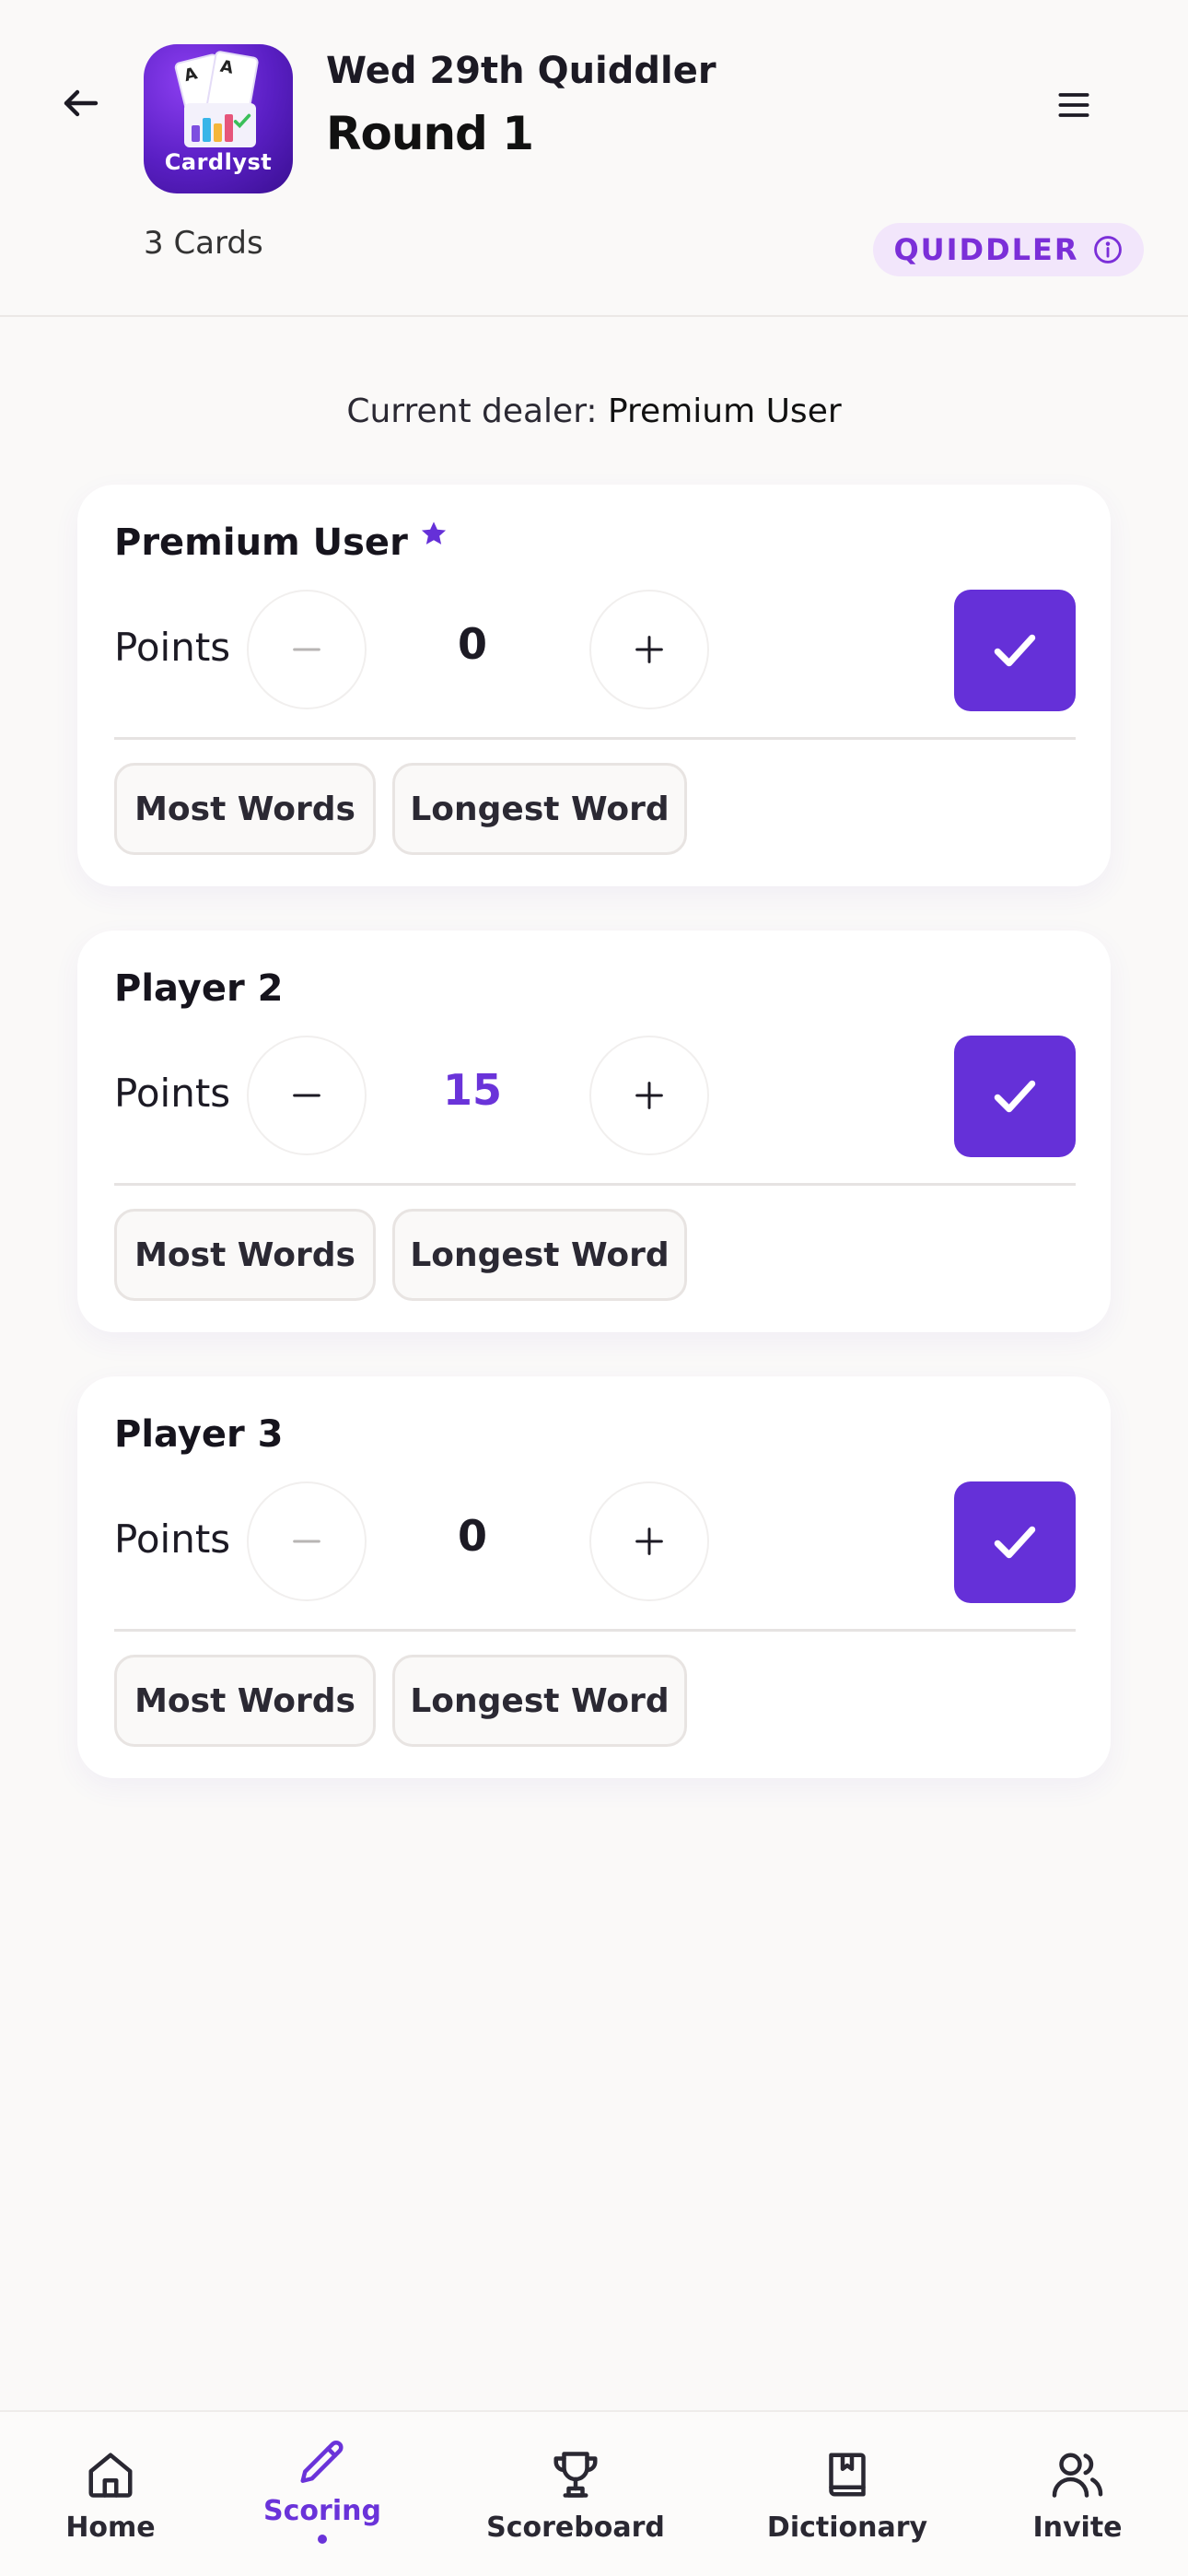 The width and height of the screenshot is (1188, 2576). Describe the element at coordinates (261, 542) in the screenshot. I see `player-name: Premium User` at that location.